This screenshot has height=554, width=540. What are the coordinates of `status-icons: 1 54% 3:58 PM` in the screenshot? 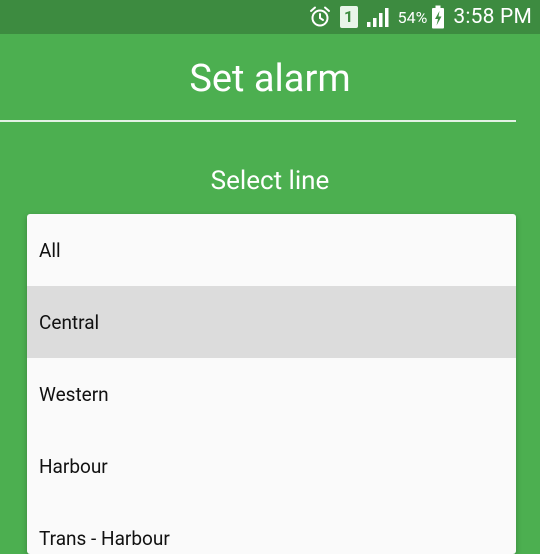 It's located at (420, 17).